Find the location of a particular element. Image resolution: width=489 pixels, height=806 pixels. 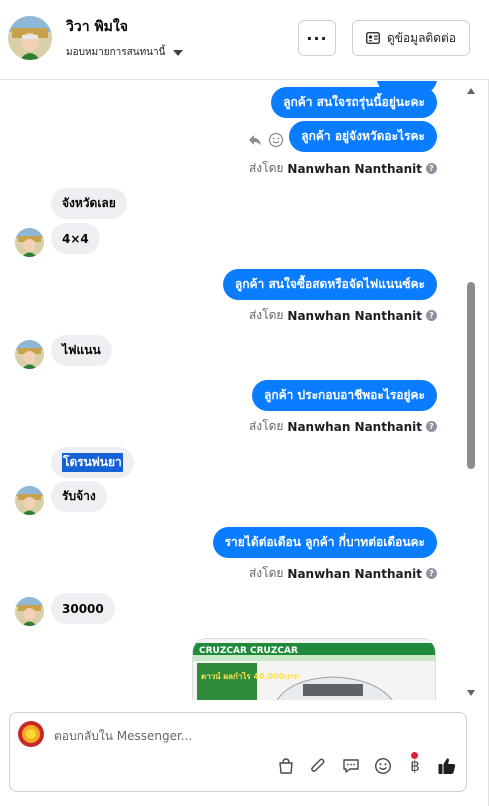

baht-icon: ฿ is located at coordinates (415, 766).